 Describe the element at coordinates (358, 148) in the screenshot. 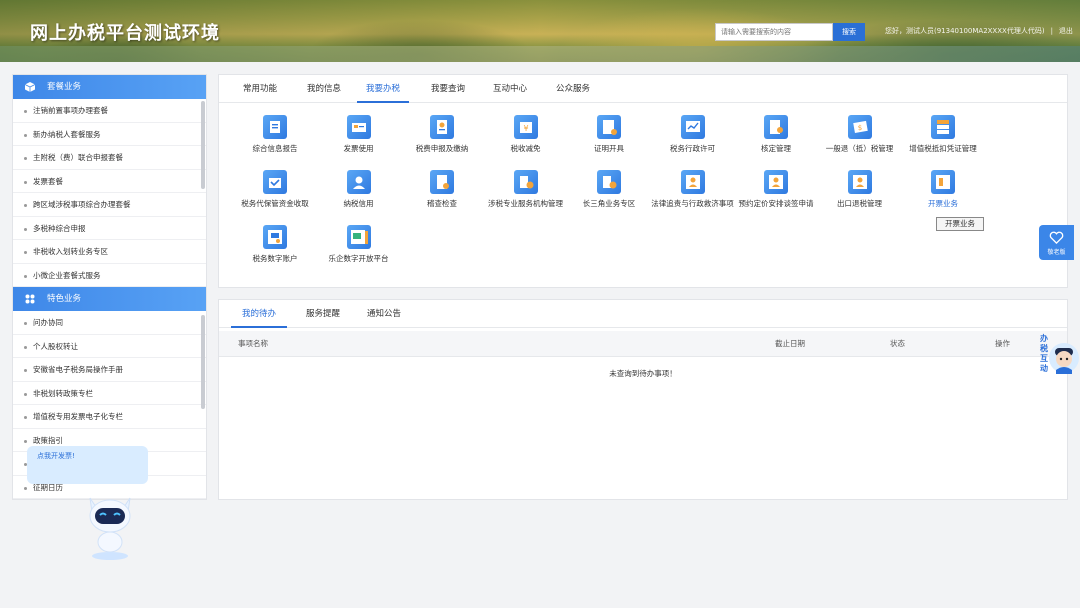

I see `function-label: 发票使用` at that location.